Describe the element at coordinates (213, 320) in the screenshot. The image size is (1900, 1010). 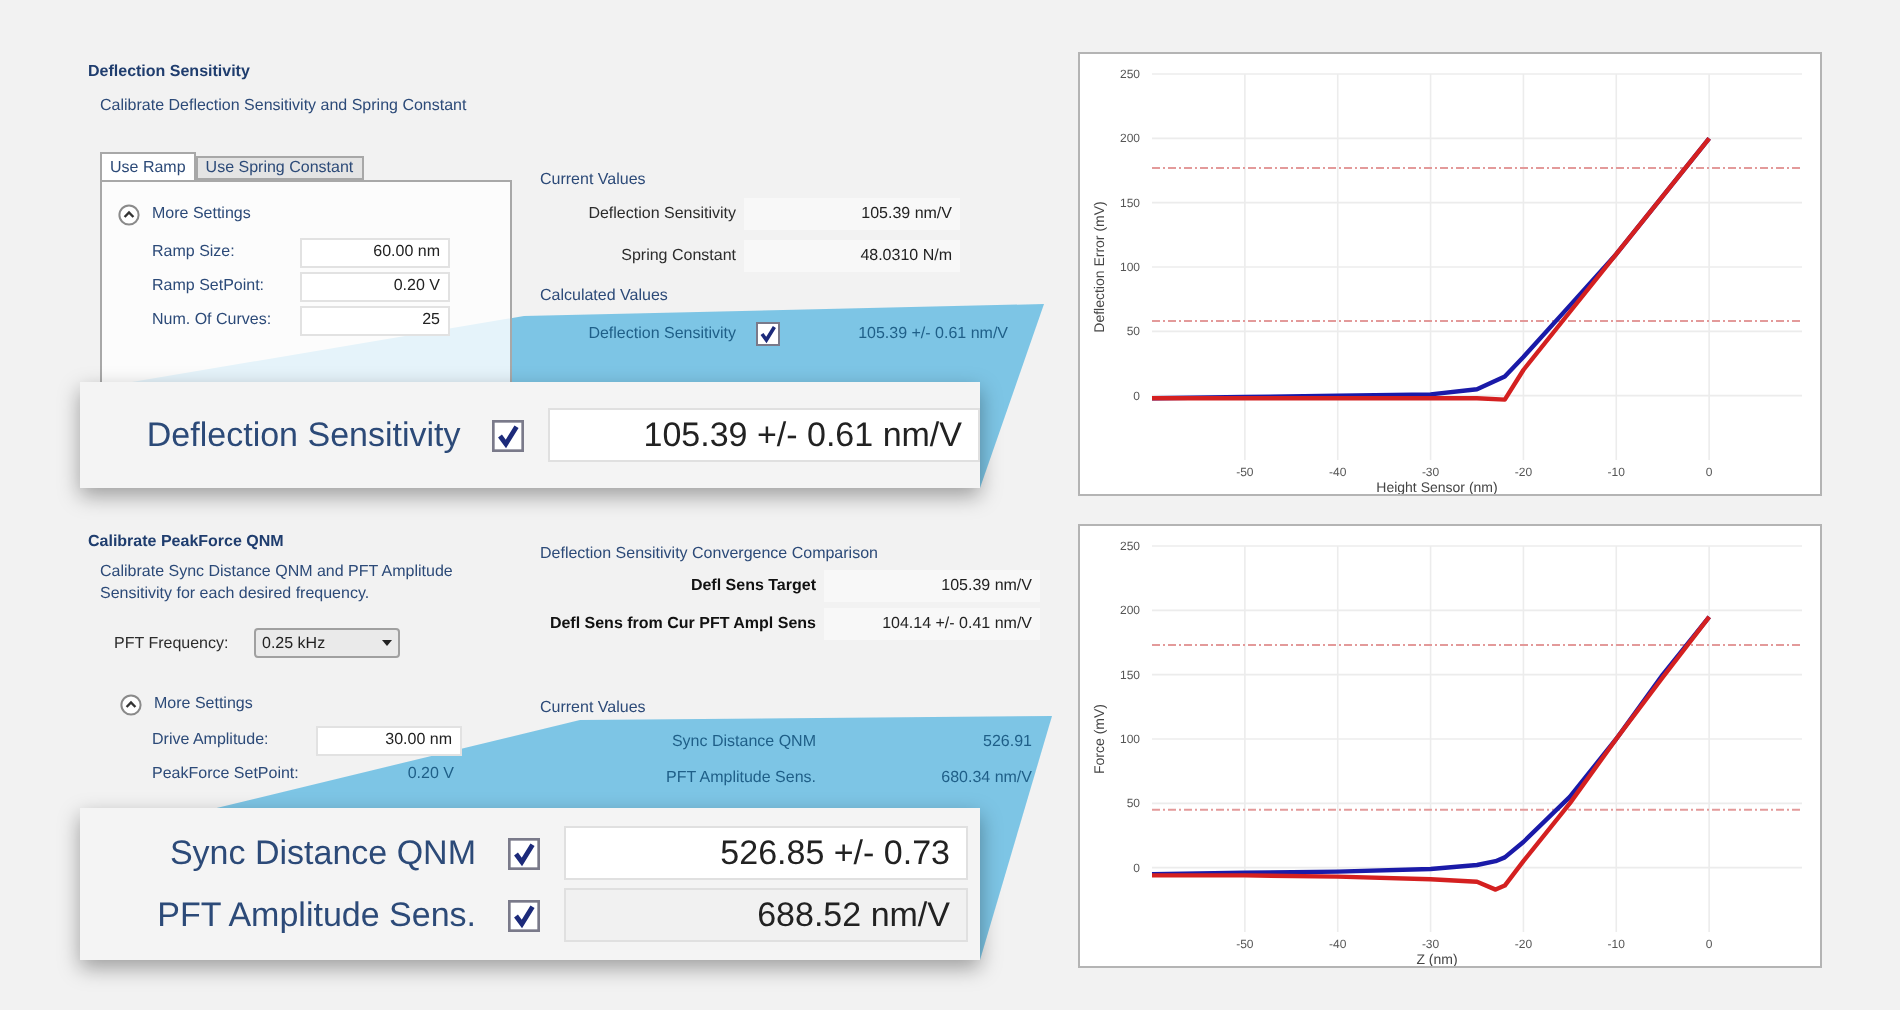
I see `setting-label: Num. Of Curves:` at that location.